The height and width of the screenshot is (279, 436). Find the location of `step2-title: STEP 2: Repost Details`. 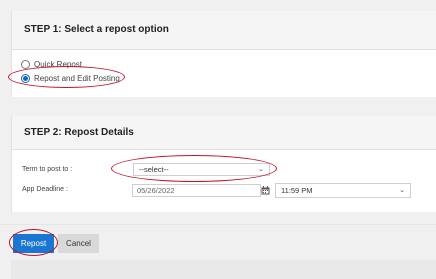

step2-title: STEP 2: Repost Details is located at coordinates (224, 133).